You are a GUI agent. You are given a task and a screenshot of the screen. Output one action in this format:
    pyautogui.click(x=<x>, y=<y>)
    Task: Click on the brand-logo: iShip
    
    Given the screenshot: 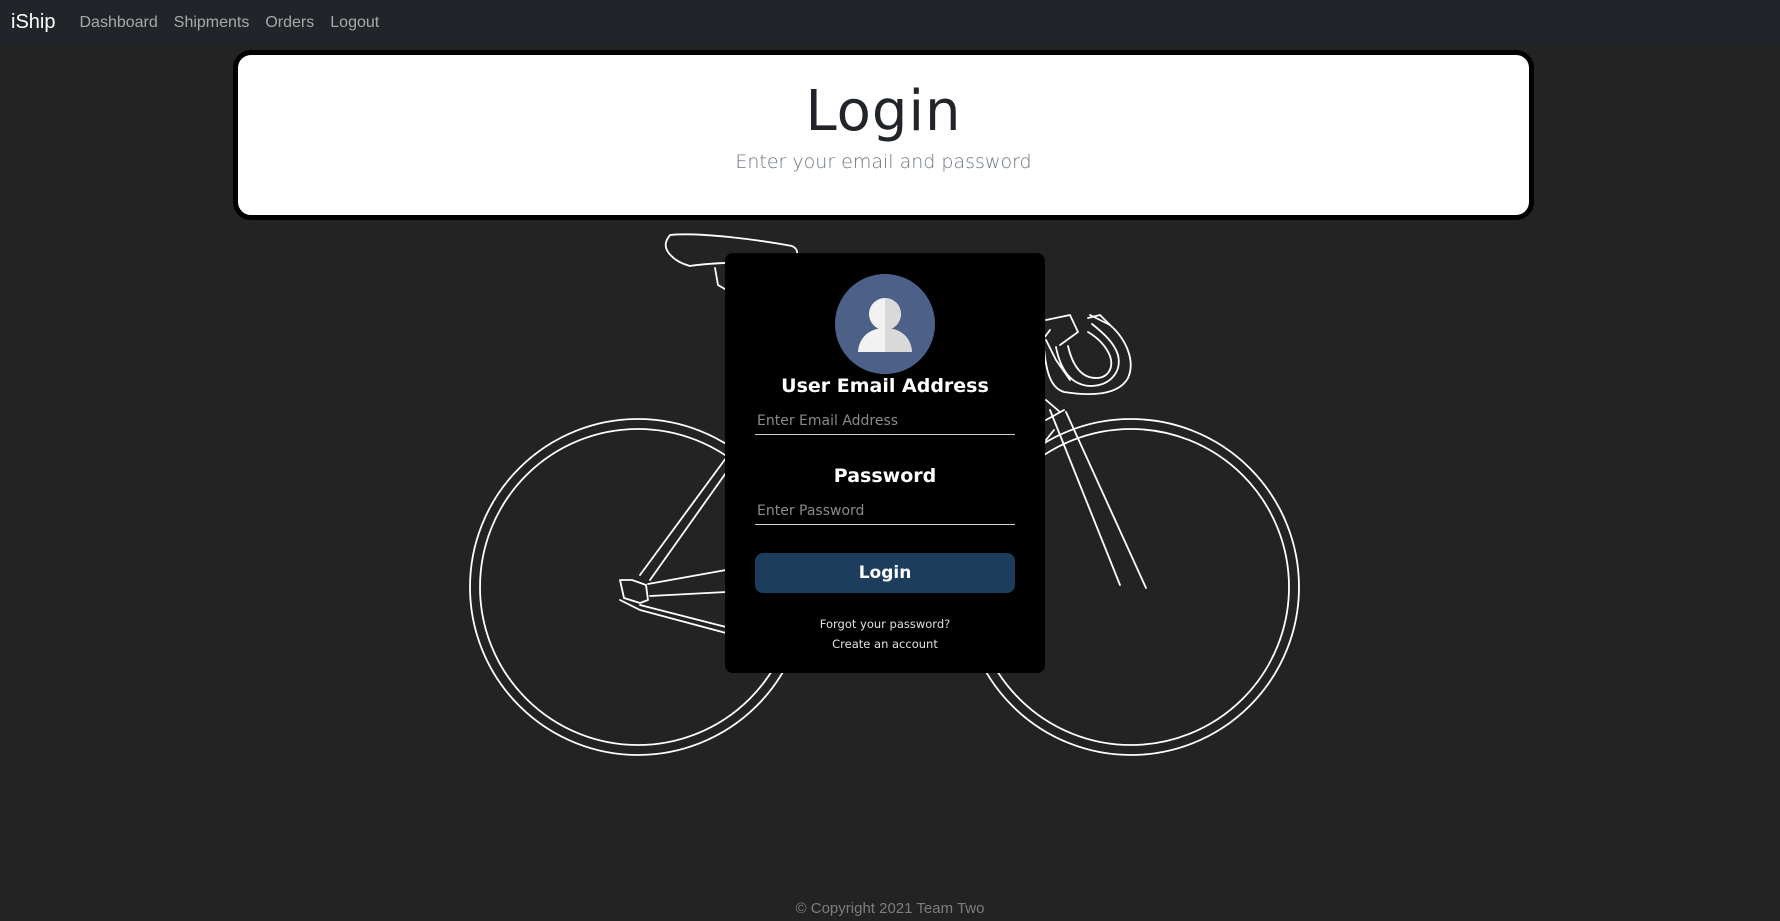 What is the action you would take?
    pyautogui.click(x=33, y=22)
    